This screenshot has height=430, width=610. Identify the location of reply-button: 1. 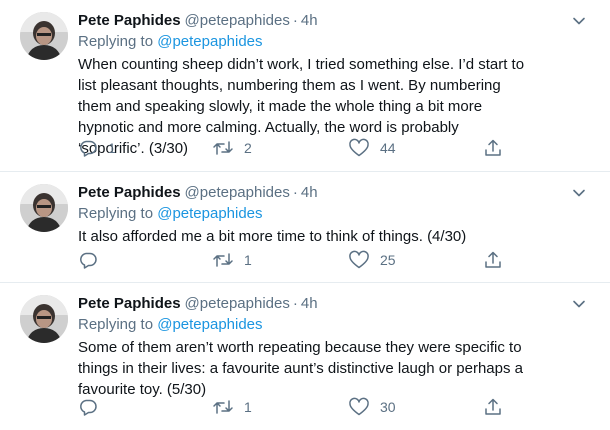
(97, 148).